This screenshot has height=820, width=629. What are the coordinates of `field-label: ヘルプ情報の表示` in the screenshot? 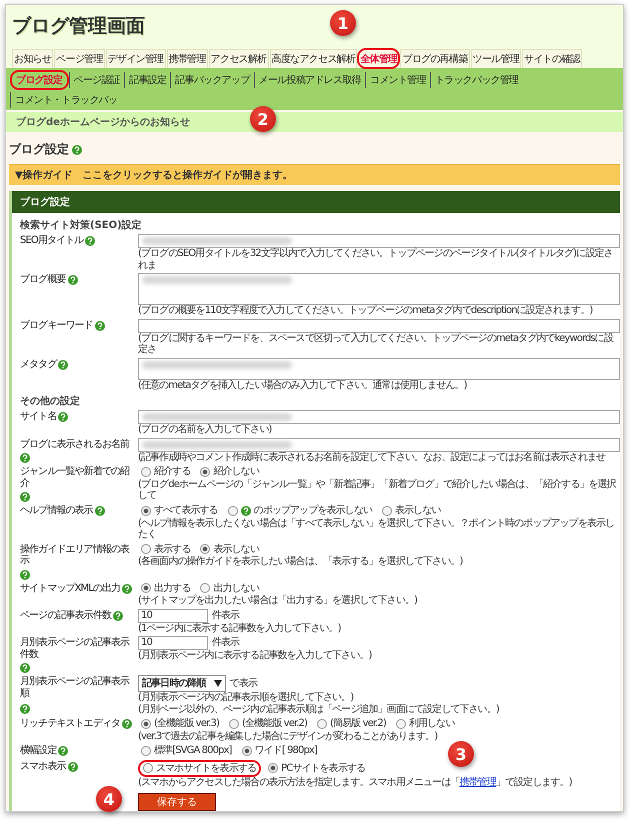 It's located at (56, 510).